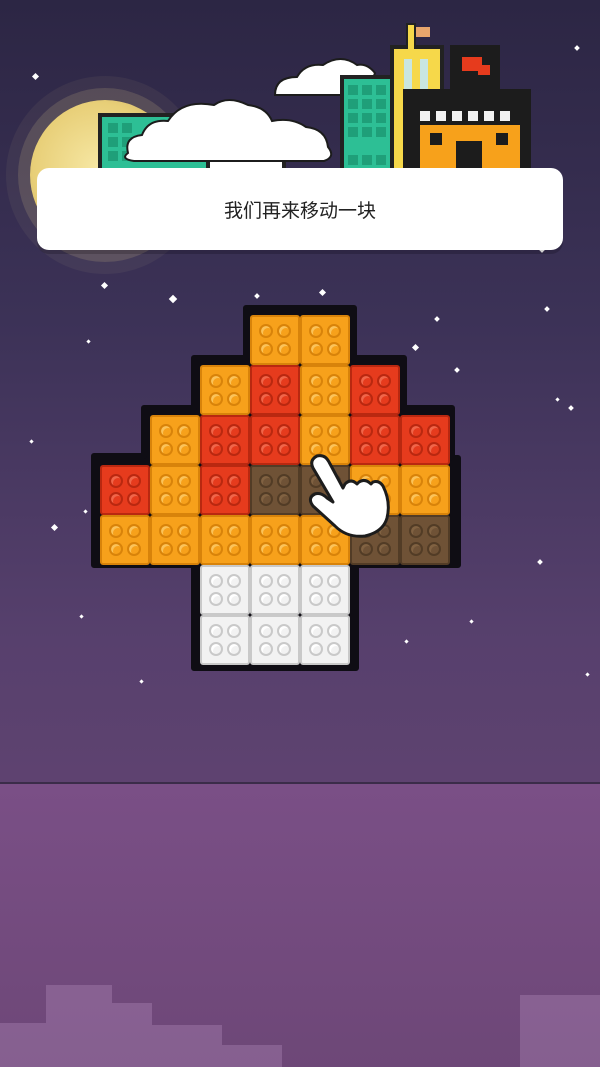 This screenshot has height=1067, width=600. Describe the element at coordinates (349, 496) in the screenshot. I see `pointing-hand-icon` at that location.